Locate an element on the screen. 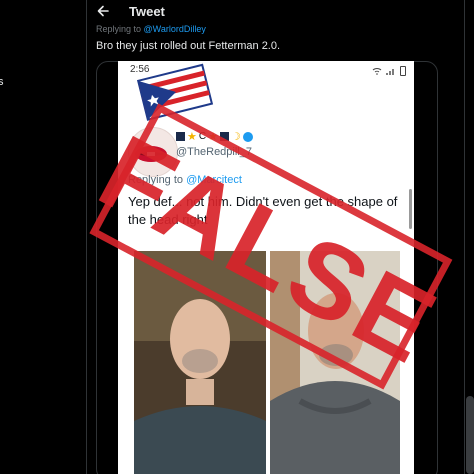 The image size is (474, 474). photo-left is located at coordinates (200, 362).